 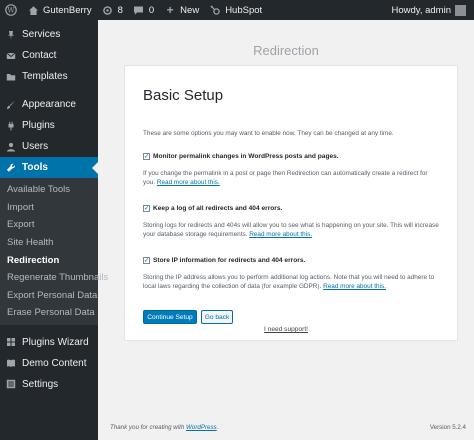 I want to click on sidebar-item-label: Plugins, so click(x=38, y=125).